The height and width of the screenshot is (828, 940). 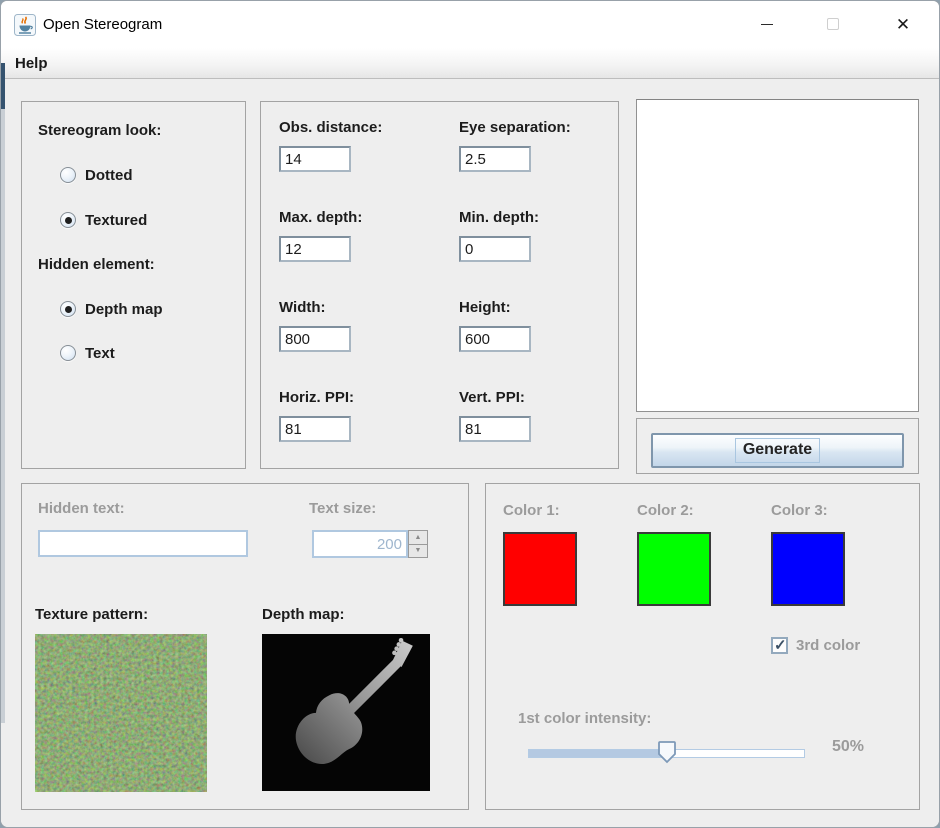 What do you see at coordinates (25, 24) in the screenshot?
I see `java-icon` at bounding box center [25, 24].